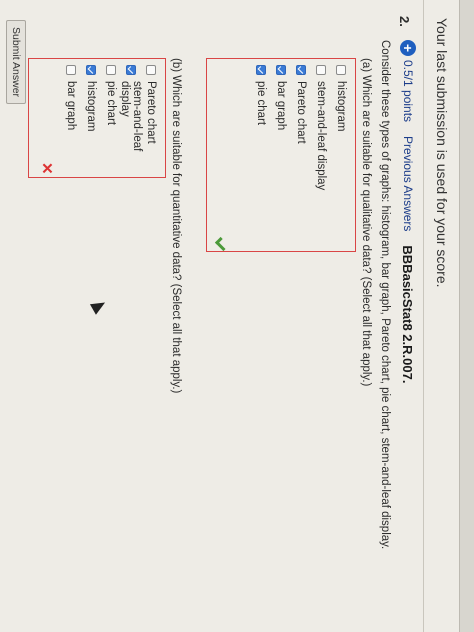 Image resolution: width=474 pixels, height=632 pixels. Describe the element at coordinates (423, 316) in the screenshot. I see `divider` at that location.